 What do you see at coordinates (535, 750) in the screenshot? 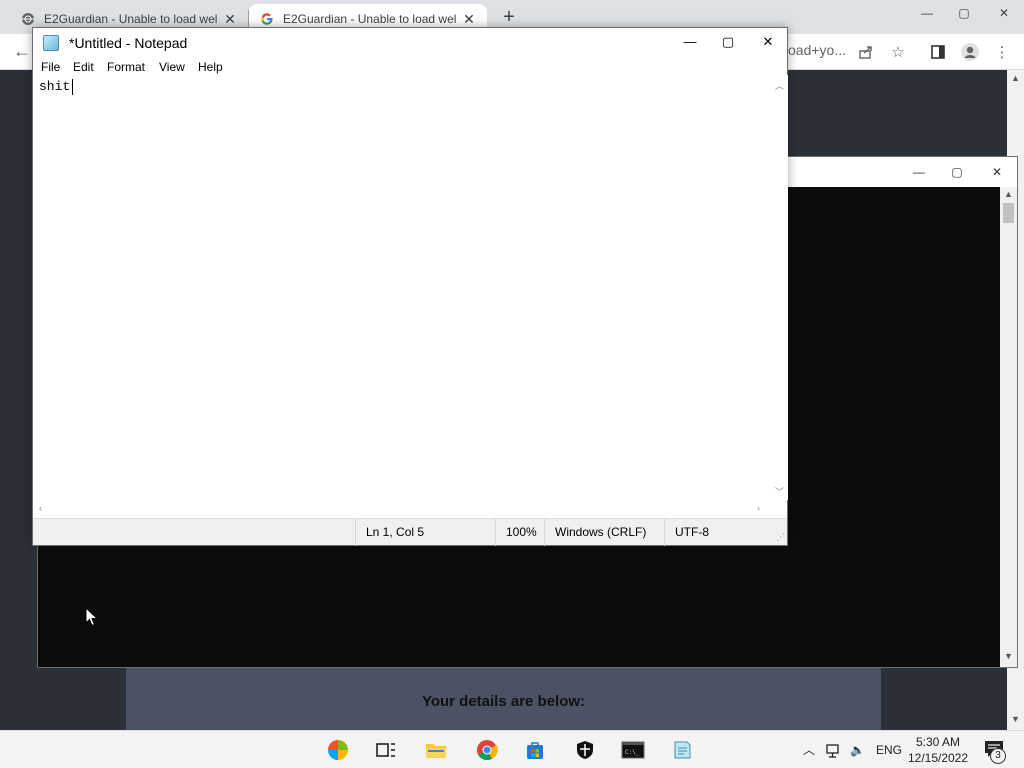
I see `store-icon` at bounding box center [535, 750].